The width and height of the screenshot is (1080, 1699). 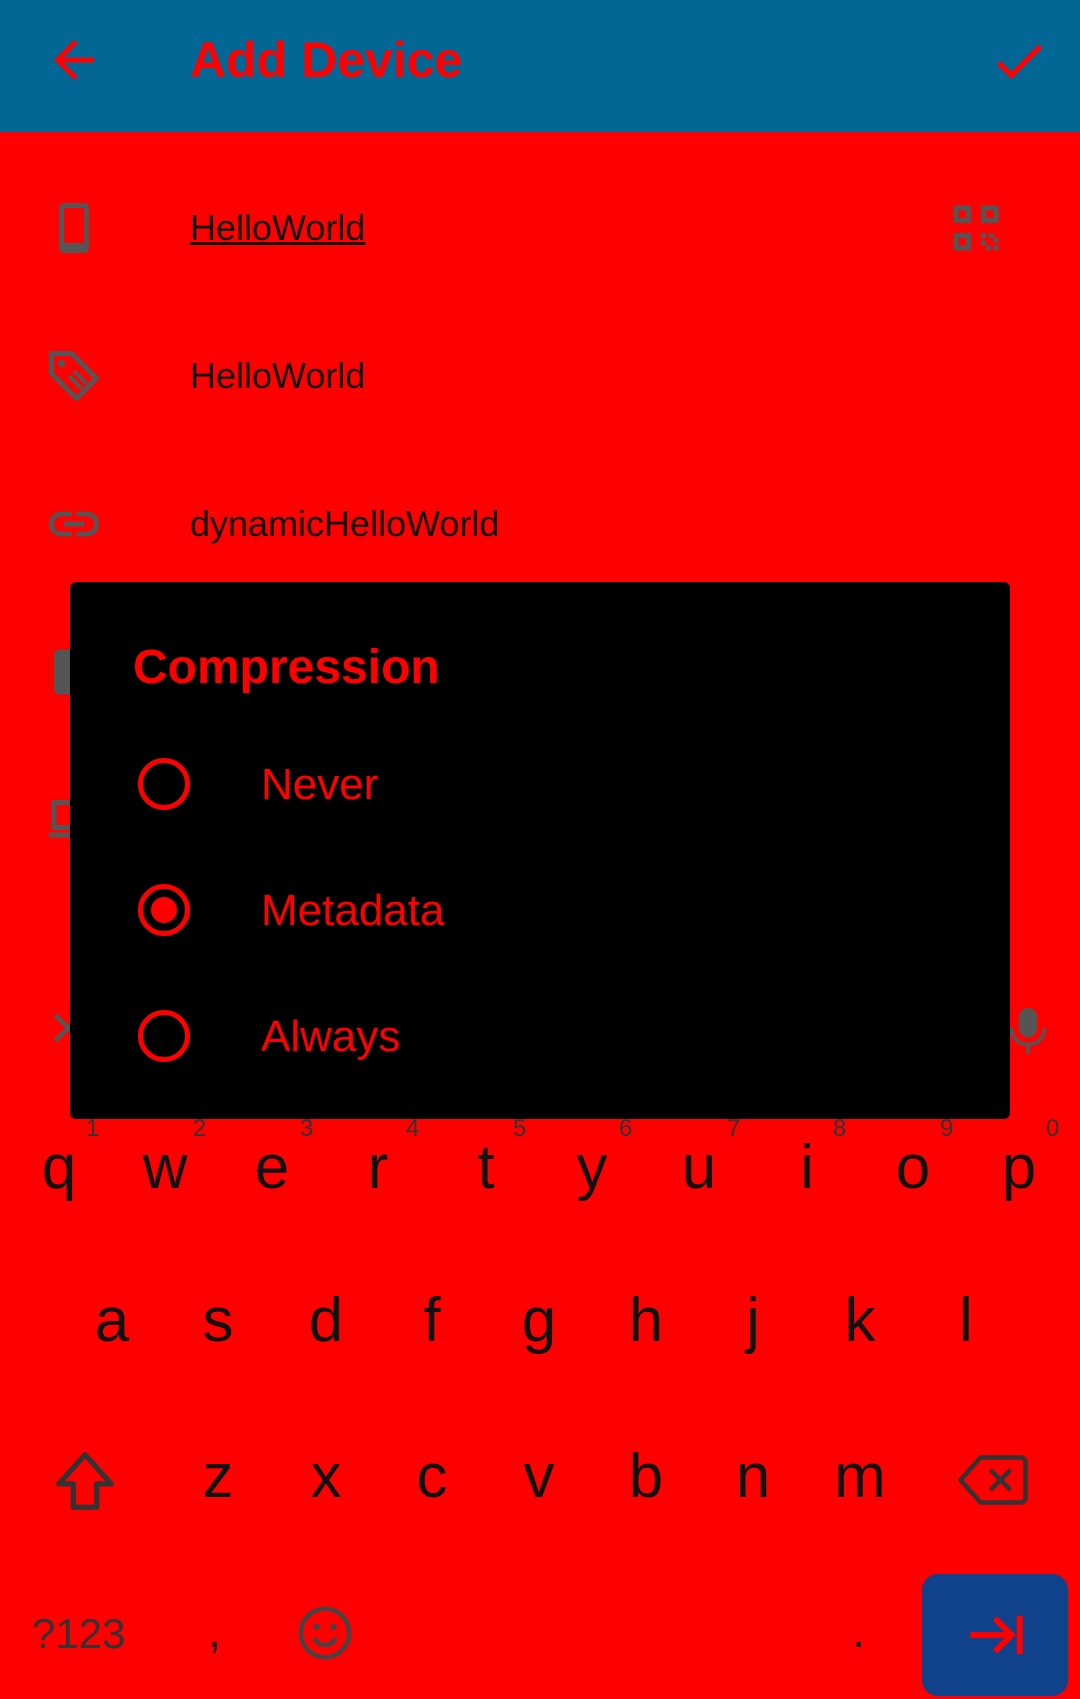 What do you see at coordinates (913, 1168) in the screenshot?
I see `key-o: o` at bounding box center [913, 1168].